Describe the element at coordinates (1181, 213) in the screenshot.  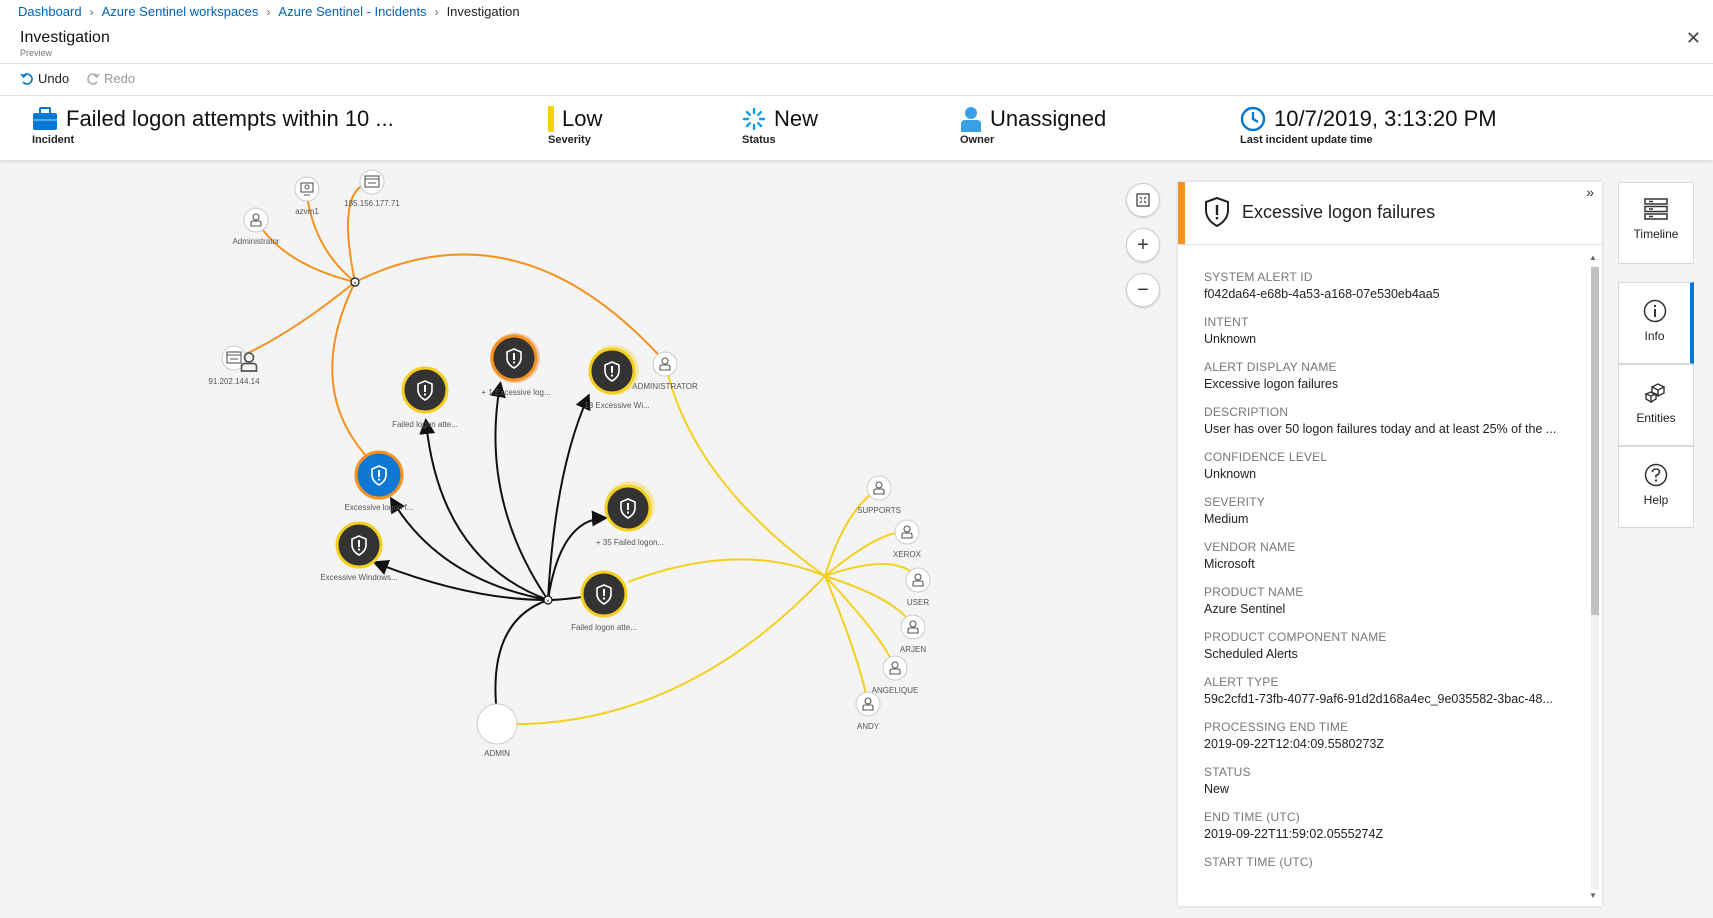
I see `panel-accent-bar` at that location.